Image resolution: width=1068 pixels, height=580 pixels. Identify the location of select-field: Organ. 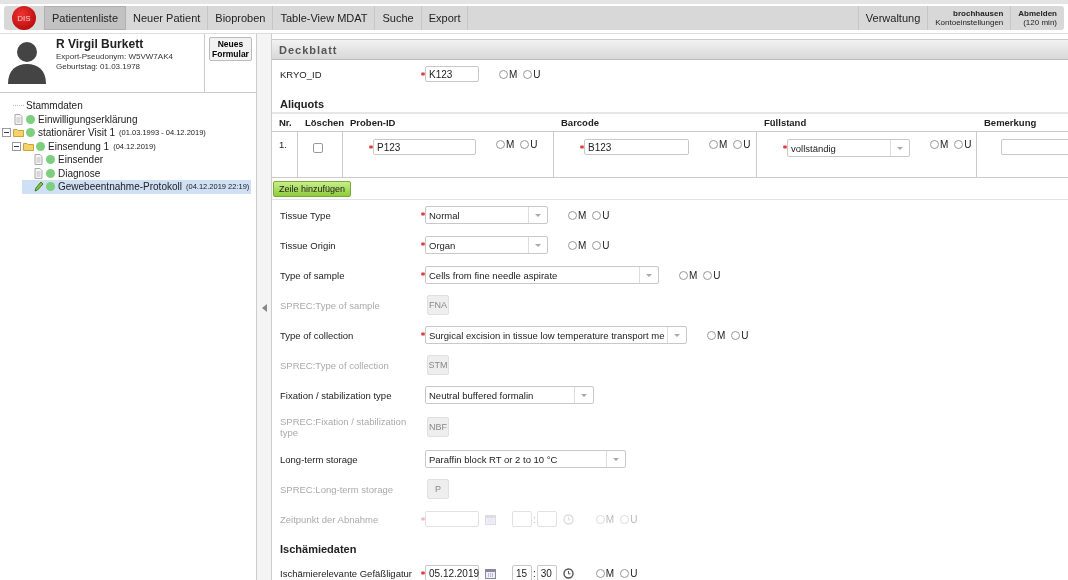
(486, 245).